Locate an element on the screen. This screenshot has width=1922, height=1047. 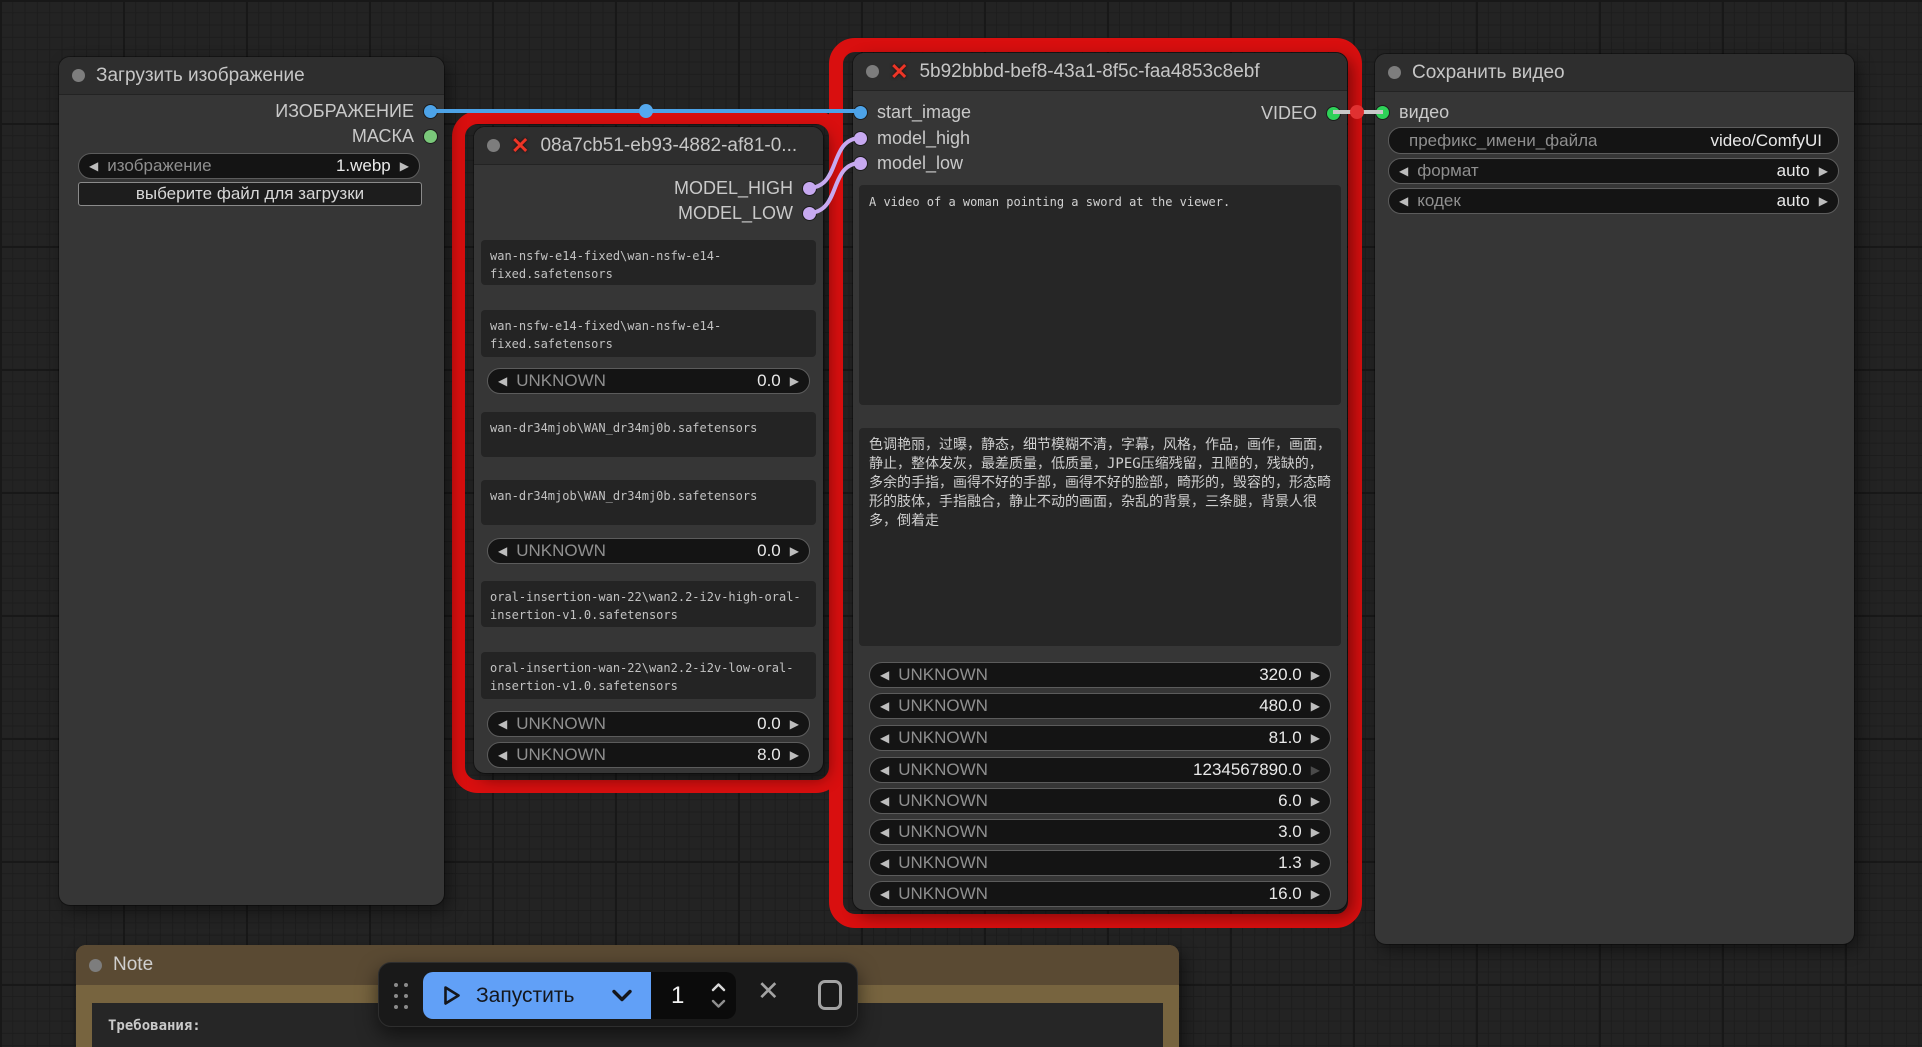
node-header: ✕ 5b92bbbd-bef8-43a1-8f5c-faa4853c8ebf is located at coordinates (1100, 72).